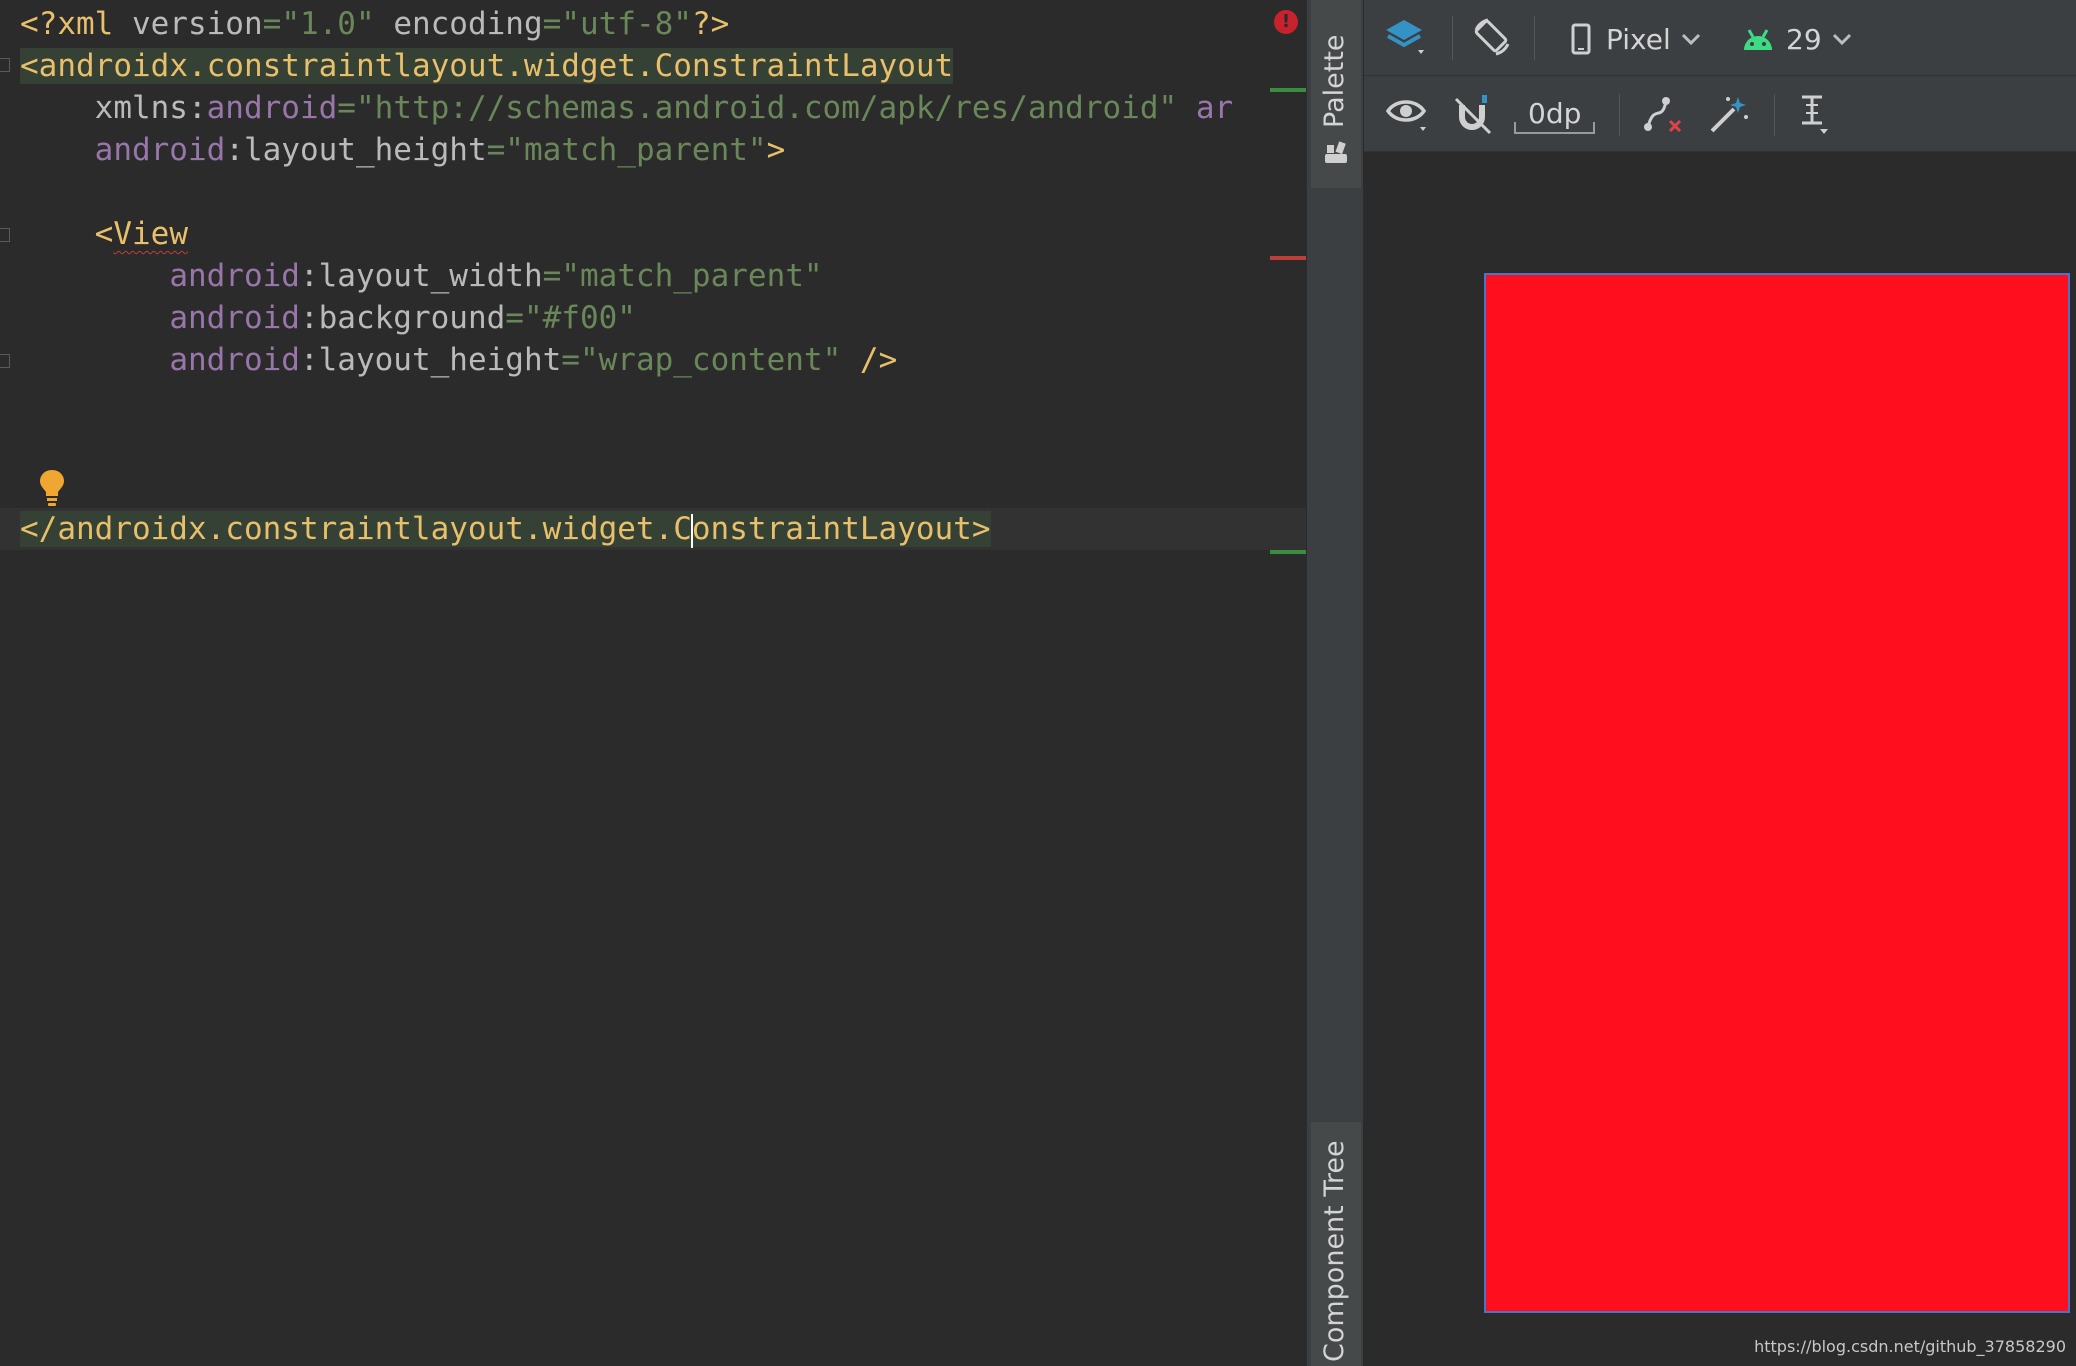 The width and height of the screenshot is (2076, 1366). What do you see at coordinates (831, 529) in the screenshot?
I see `closing-tag-name-part2: onstraintLayout` at bounding box center [831, 529].